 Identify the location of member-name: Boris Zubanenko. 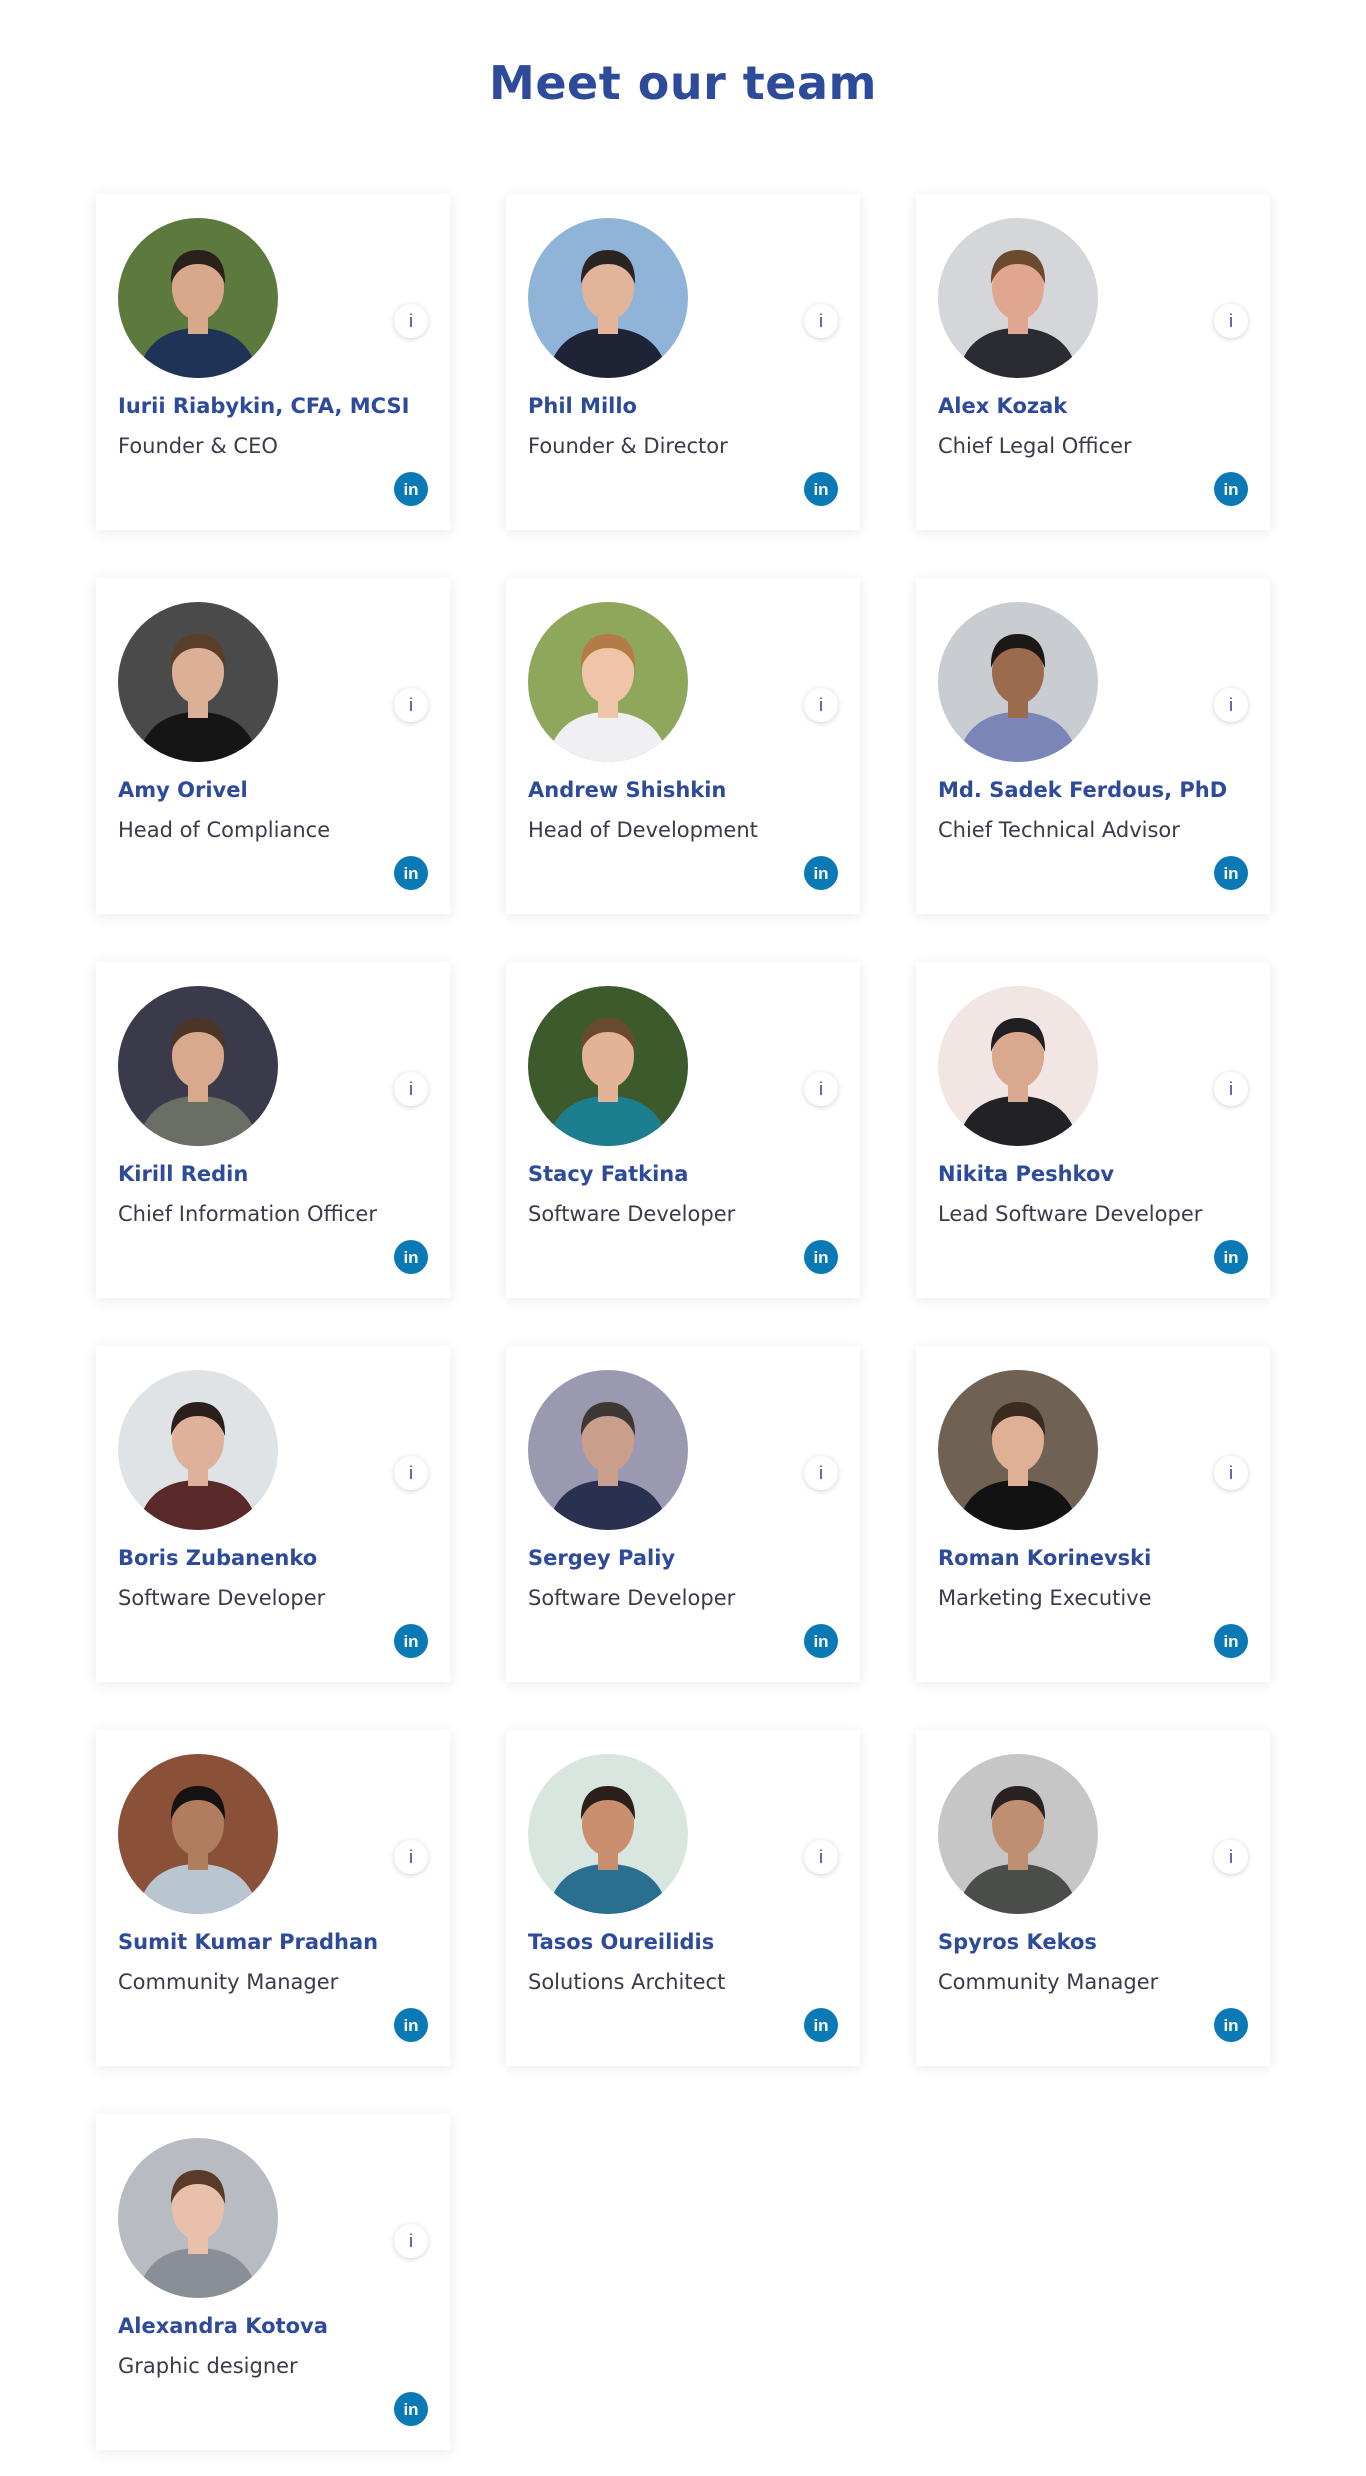
(218, 1558).